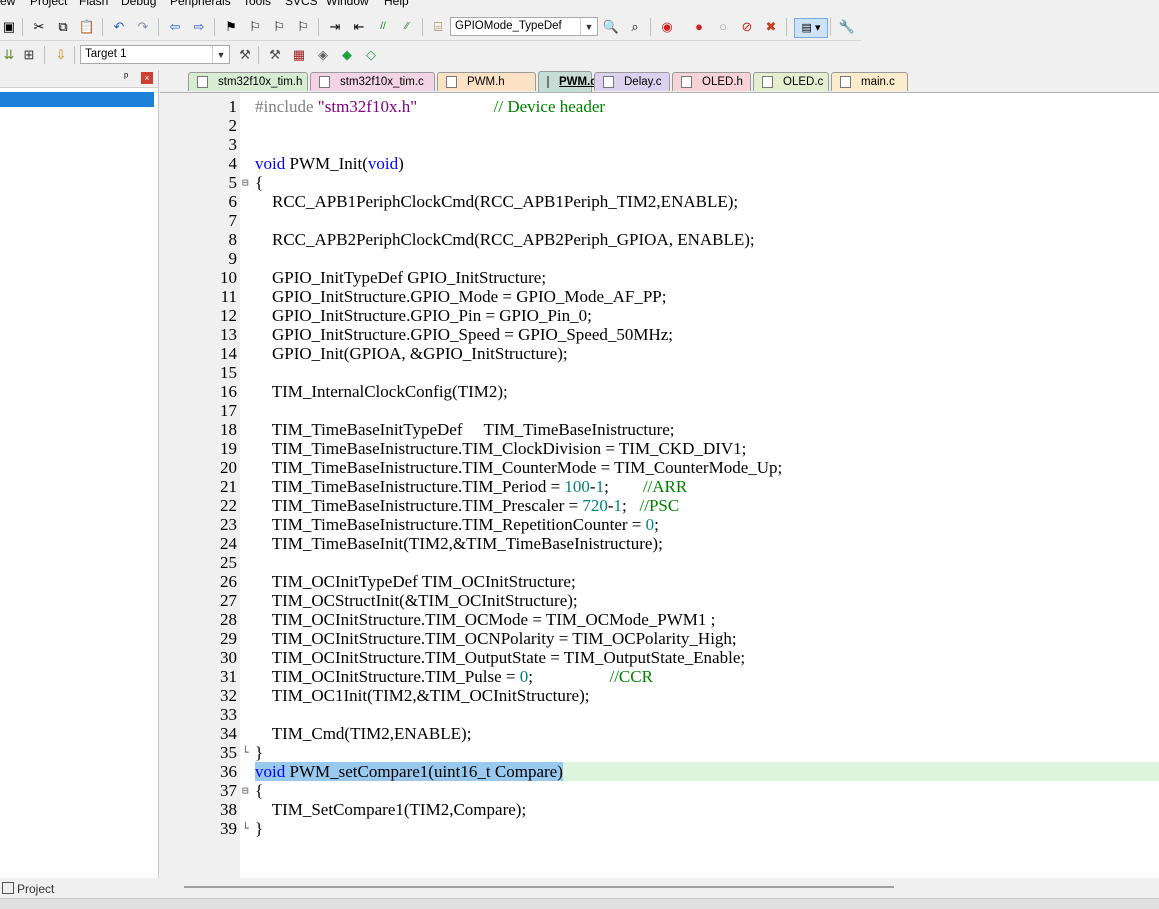 This screenshot has height=909, width=1159. Describe the element at coordinates (138, 4) in the screenshot. I see `menu-item-debug: Debug` at that location.